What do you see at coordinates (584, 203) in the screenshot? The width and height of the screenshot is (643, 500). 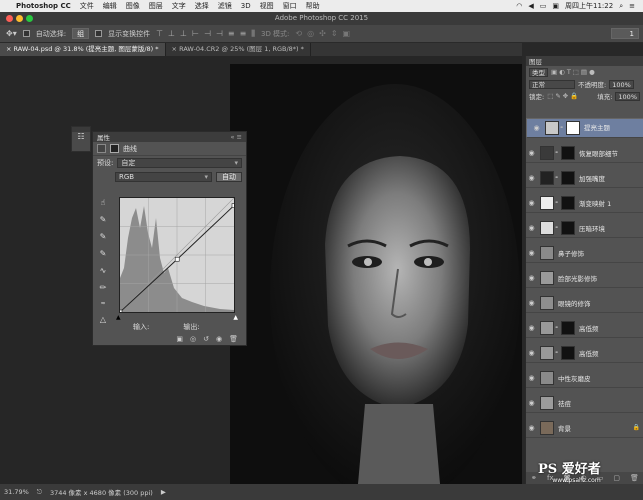 I see `layer-row: ◉ ⚭ 渐变映射 1` at bounding box center [584, 203].